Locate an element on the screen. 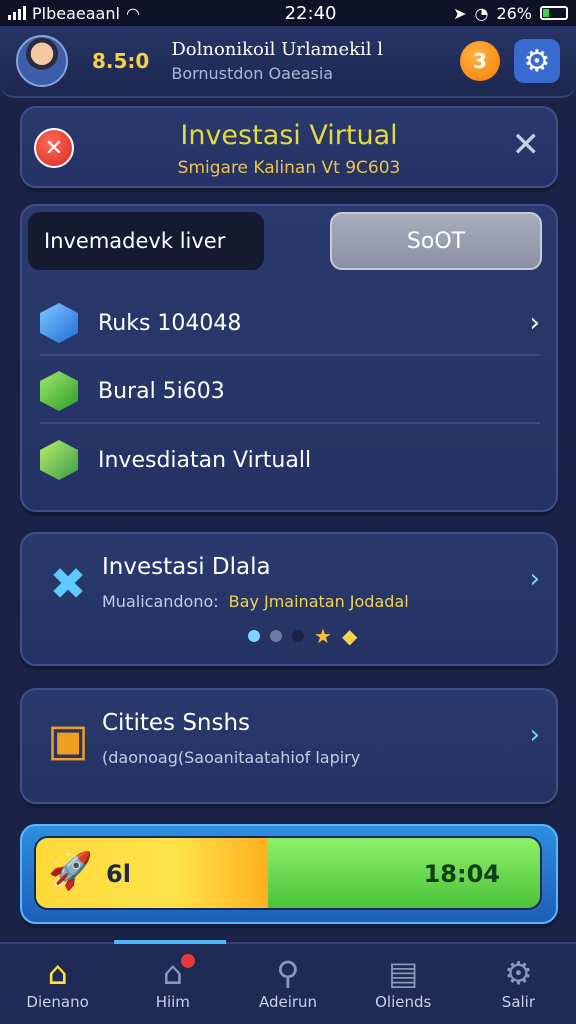  nav-label: Adeirun is located at coordinates (288, 1002).